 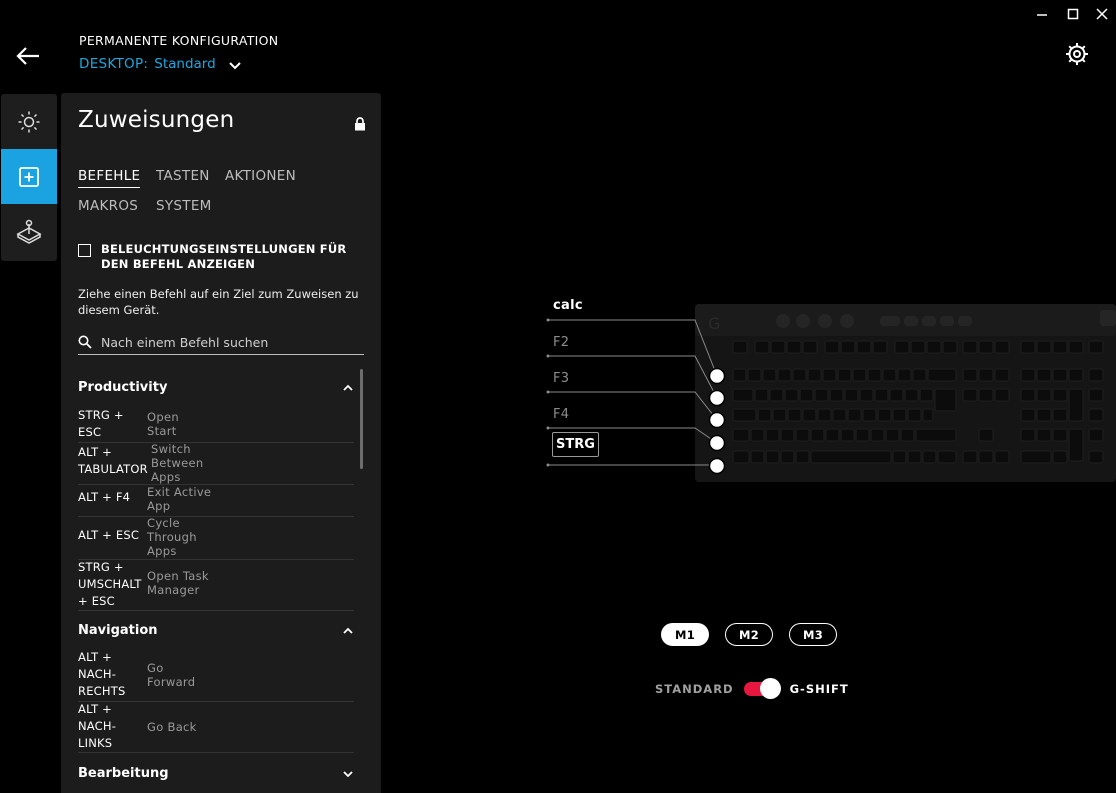 I want to click on callout-f2: F2, so click(x=561, y=342).